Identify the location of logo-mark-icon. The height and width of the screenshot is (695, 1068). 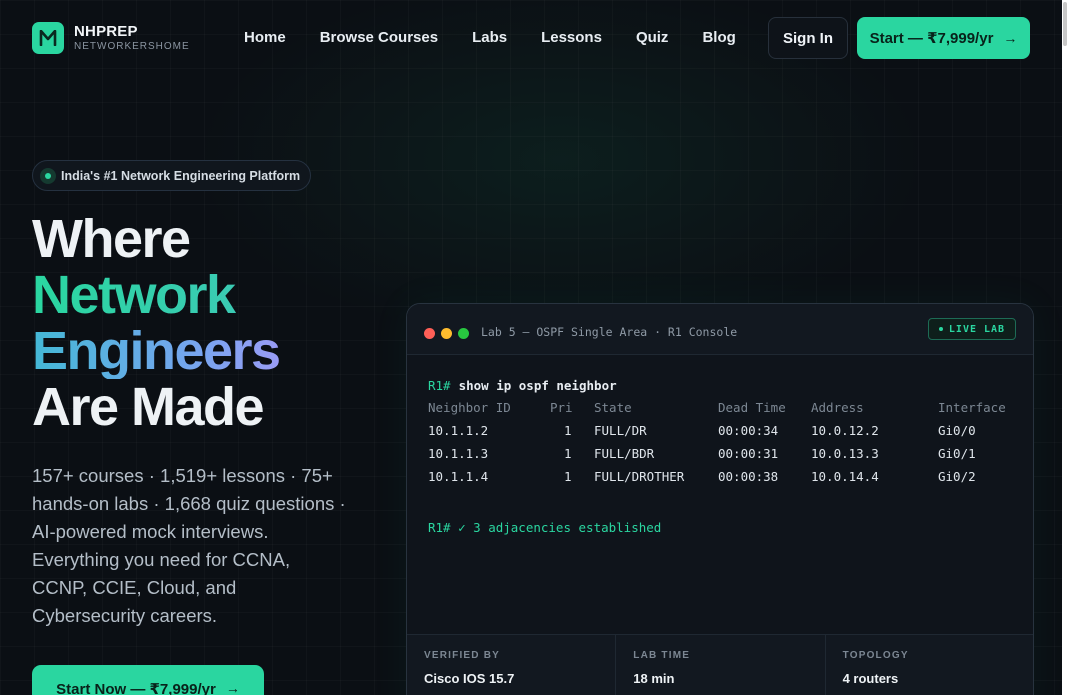
(48, 38).